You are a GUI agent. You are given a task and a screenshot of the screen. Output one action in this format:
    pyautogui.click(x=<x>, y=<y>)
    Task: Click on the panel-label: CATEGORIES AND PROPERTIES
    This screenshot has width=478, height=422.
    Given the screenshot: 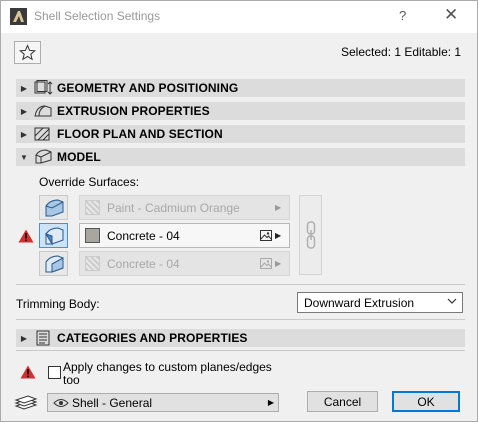 What is the action you would take?
    pyautogui.click(x=152, y=338)
    